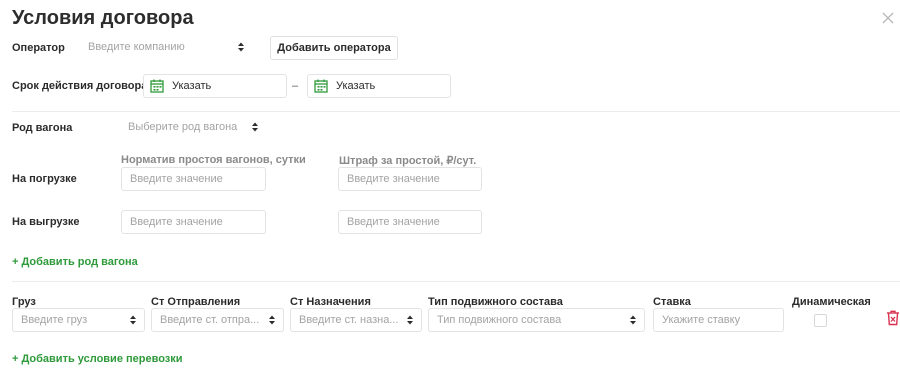  Describe the element at coordinates (80, 86) in the screenshot. I see `contract-term-label: Срок действия договора` at that location.